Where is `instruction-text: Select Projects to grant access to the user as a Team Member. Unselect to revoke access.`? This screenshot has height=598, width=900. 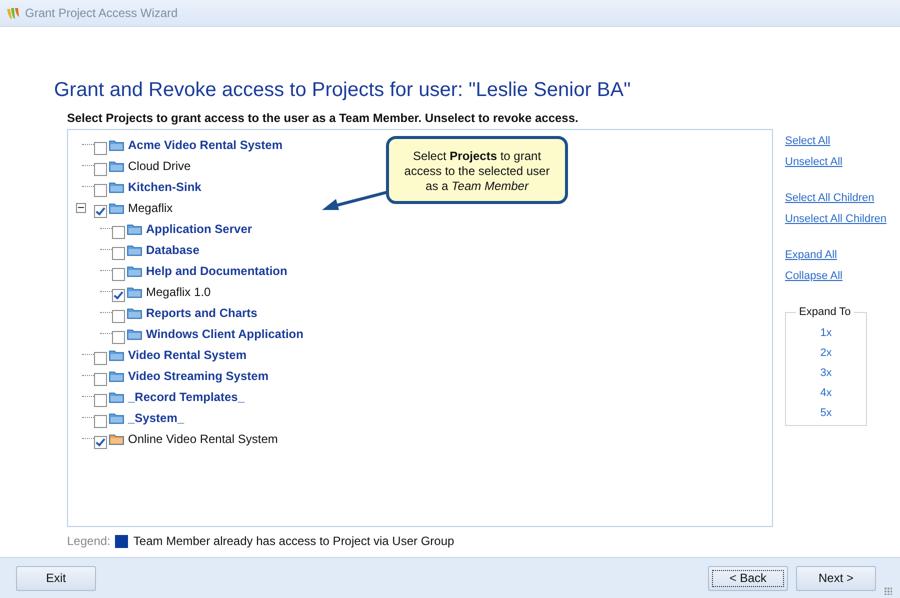
instruction-text: Select Projects to grant access to the user as a Team Member. Unselect to revoke access. is located at coordinates (323, 118).